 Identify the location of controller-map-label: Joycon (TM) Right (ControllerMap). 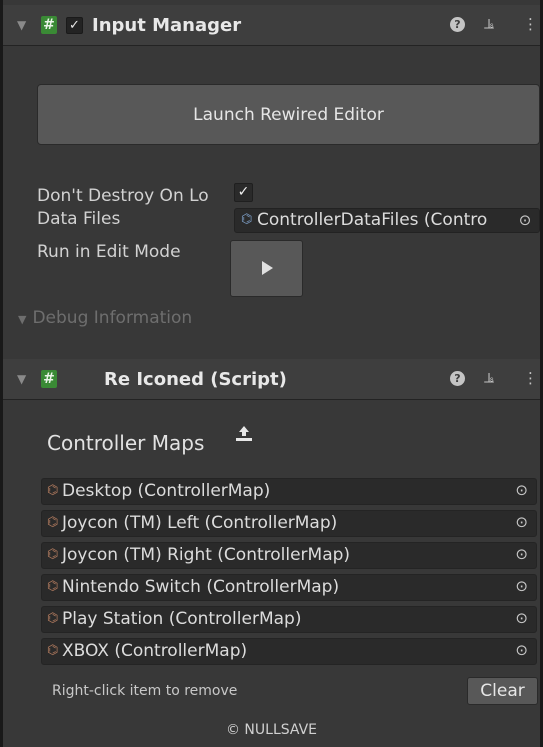
(206, 555).